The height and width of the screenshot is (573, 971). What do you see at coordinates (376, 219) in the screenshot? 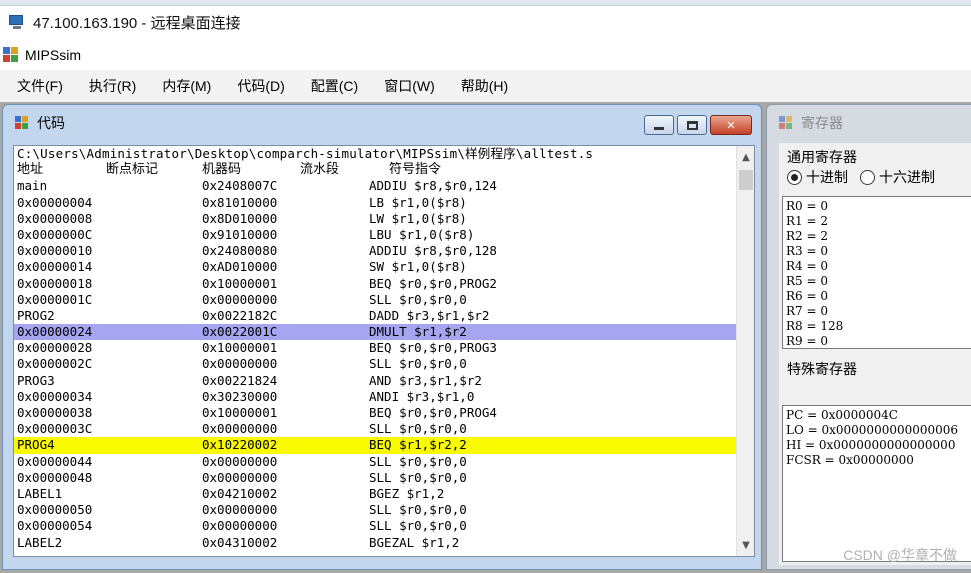
I see `code-row: 0x00000008 0x8D010000 LW $r1,0($r8)` at bounding box center [376, 219].